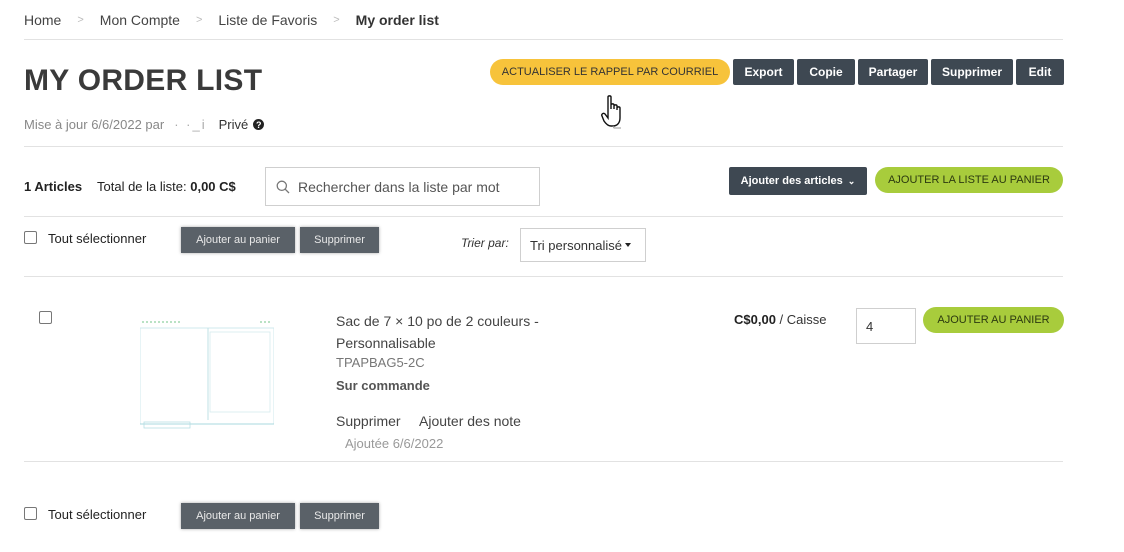  Describe the element at coordinates (368, 421) in the screenshot. I see `item-delete-link: Supprimer` at that location.